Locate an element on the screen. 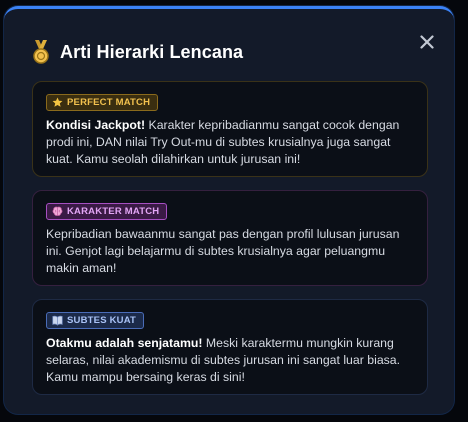 The width and height of the screenshot is (468, 422). subtes-kuat-badge: SUBTES KUAT is located at coordinates (95, 320).